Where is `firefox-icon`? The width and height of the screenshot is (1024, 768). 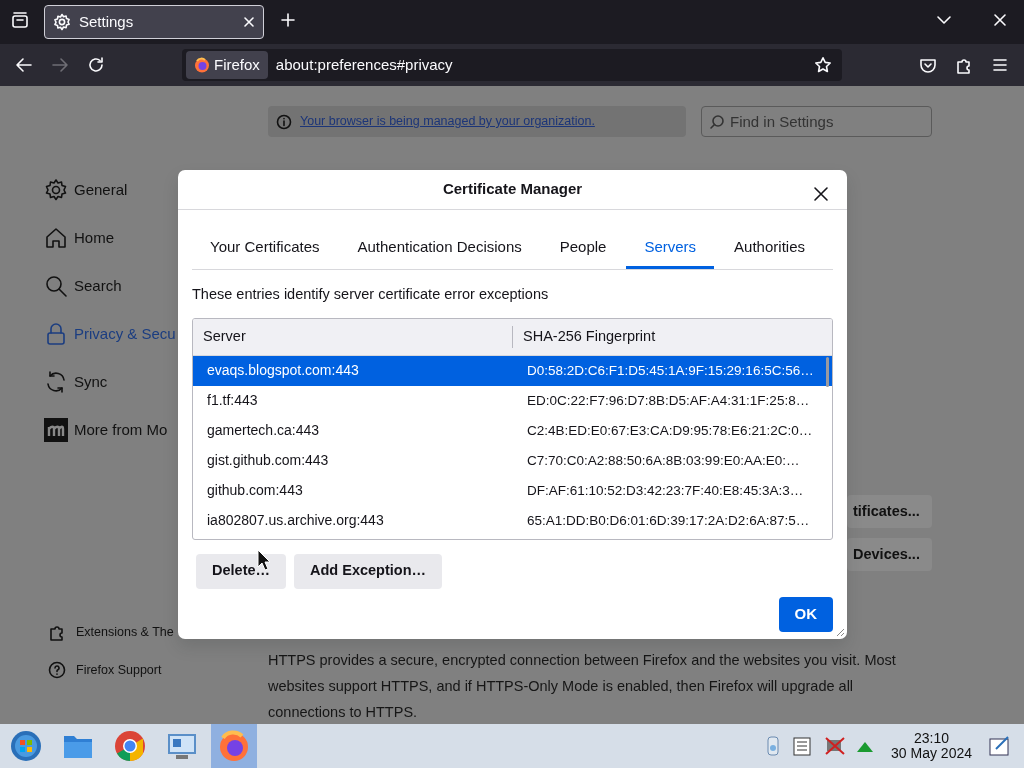 firefox-icon is located at coordinates (234, 746).